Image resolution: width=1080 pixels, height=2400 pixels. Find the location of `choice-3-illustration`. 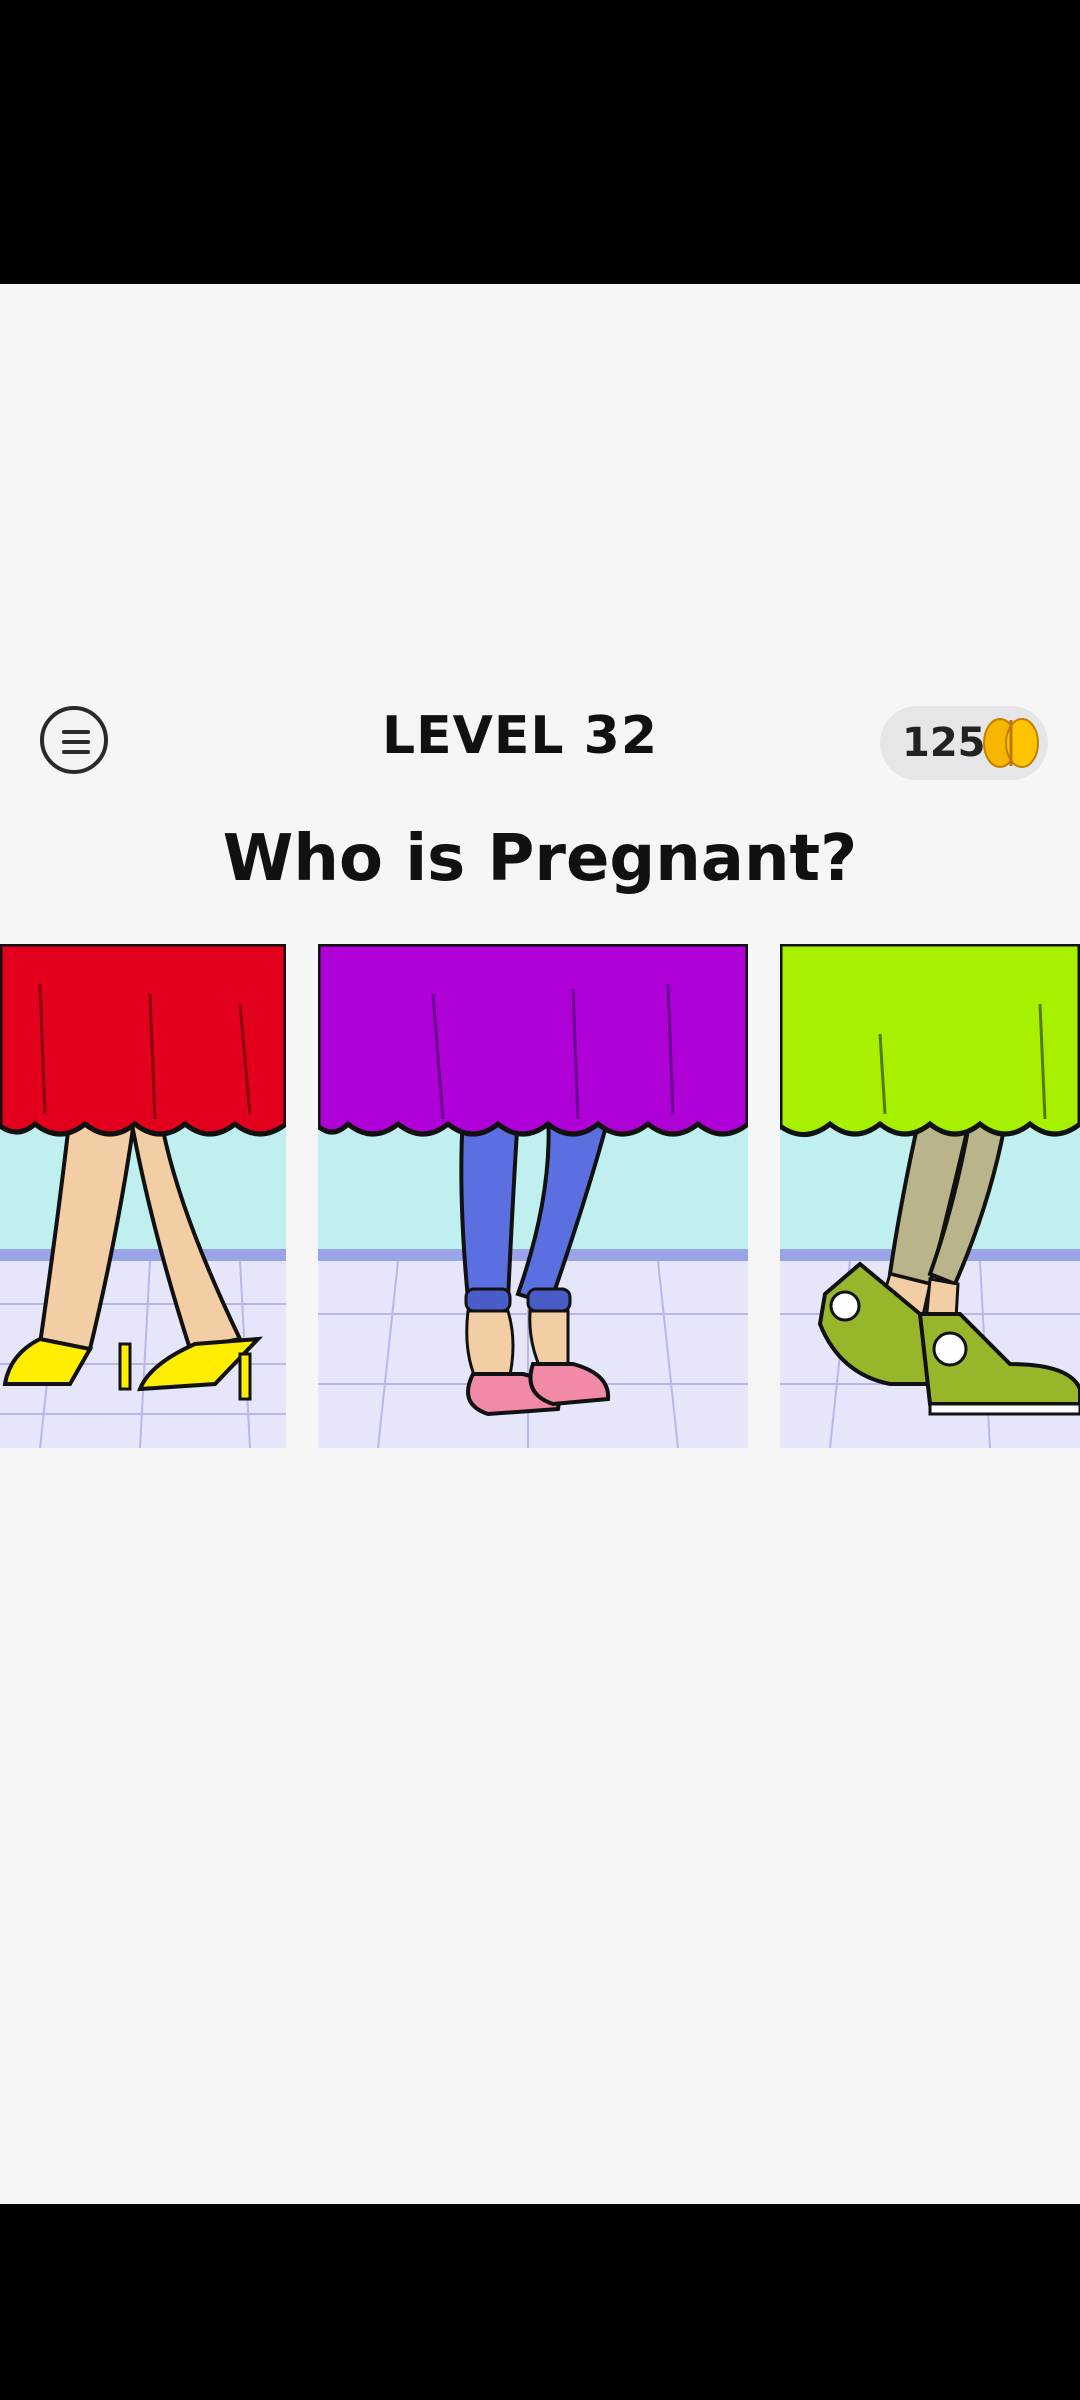

choice-3-illustration is located at coordinates (930, 1196).